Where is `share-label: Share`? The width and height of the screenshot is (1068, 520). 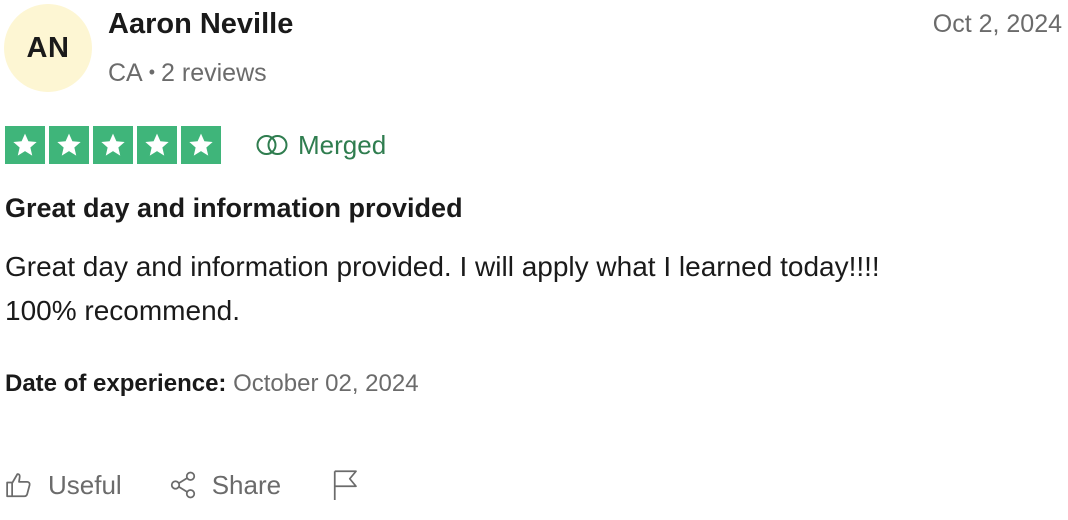
share-label: Share is located at coordinates (246, 484).